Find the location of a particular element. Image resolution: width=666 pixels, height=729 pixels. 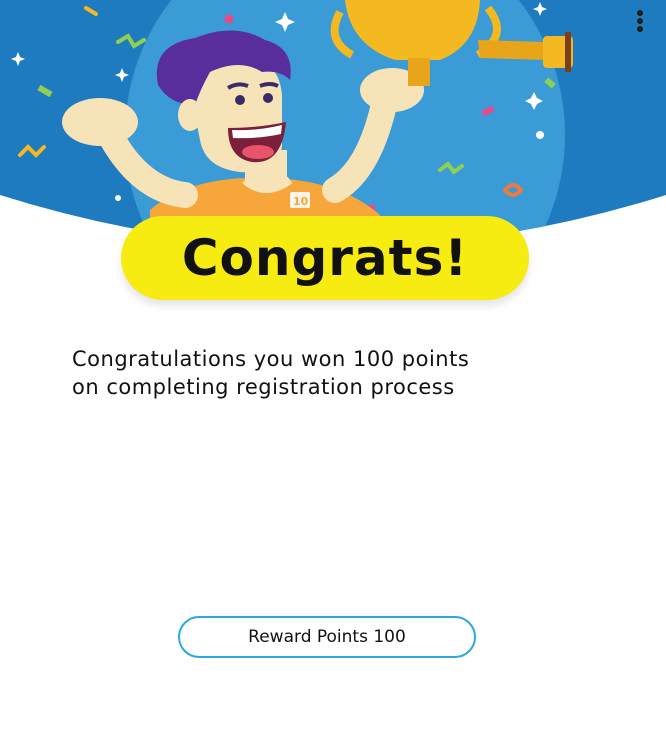

congrats-title: Congrats! is located at coordinates (325, 258).